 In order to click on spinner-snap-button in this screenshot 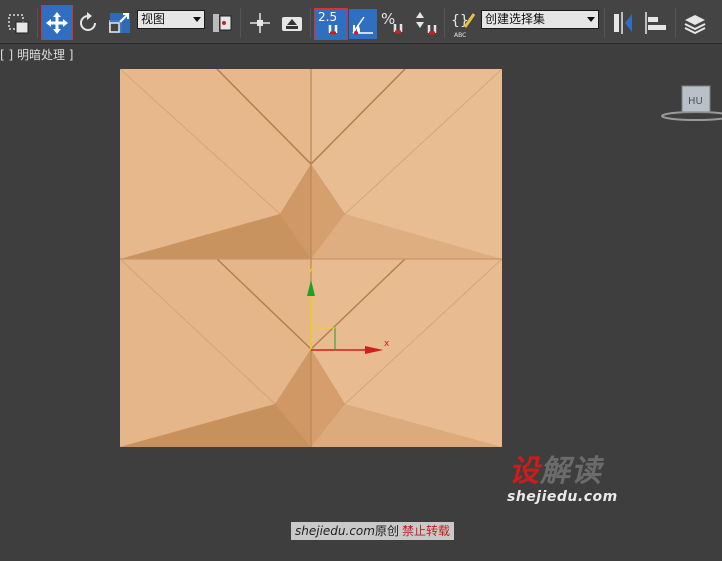, I will do `click(426, 23)`.